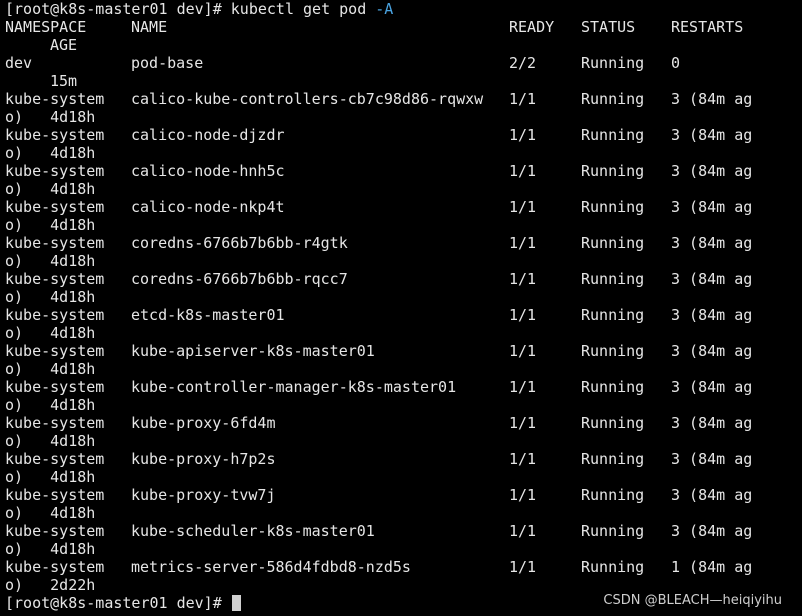 This screenshot has height=616, width=802. Describe the element at coordinates (208, 315) in the screenshot. I see `cell-name: etcd-k8s-master01` at that location.